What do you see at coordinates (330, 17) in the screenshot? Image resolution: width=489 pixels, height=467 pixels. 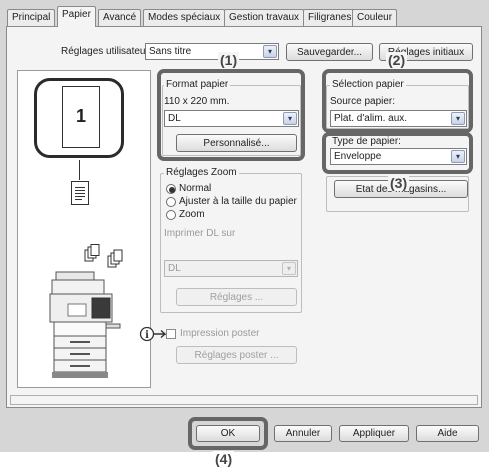 I see `tab-filigranes: Filigranes` at bounding box center [330, 17].